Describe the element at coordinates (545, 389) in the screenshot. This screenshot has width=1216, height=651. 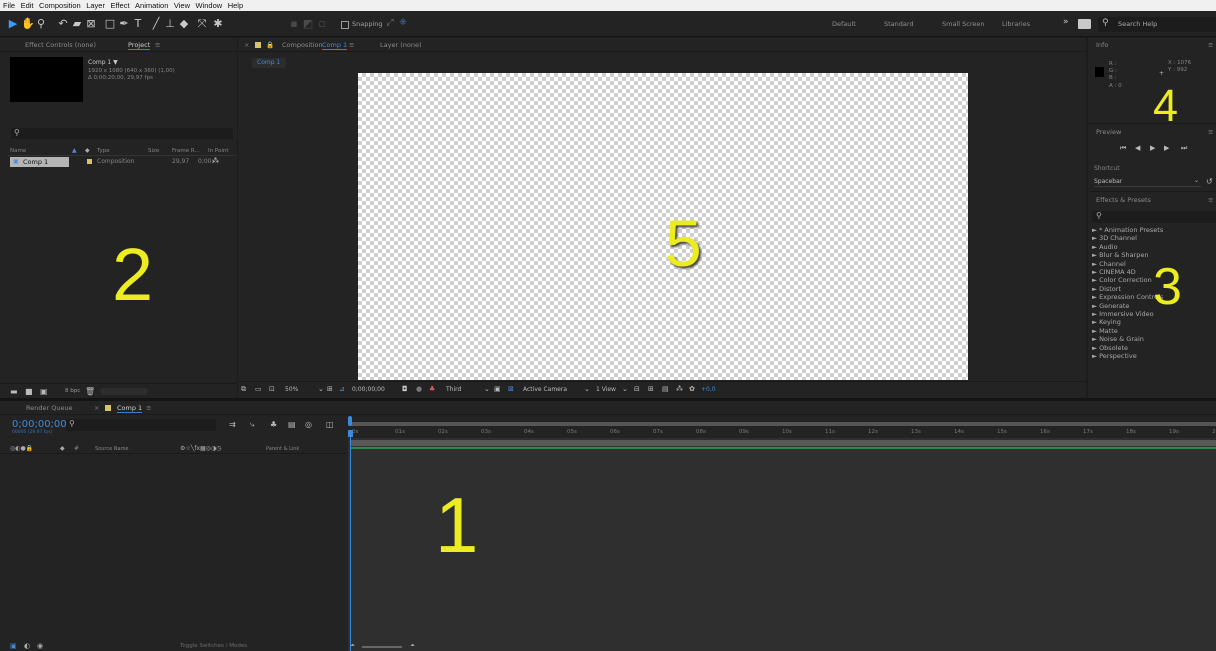
I see `camera-dropdown: Active Camera` at that location.